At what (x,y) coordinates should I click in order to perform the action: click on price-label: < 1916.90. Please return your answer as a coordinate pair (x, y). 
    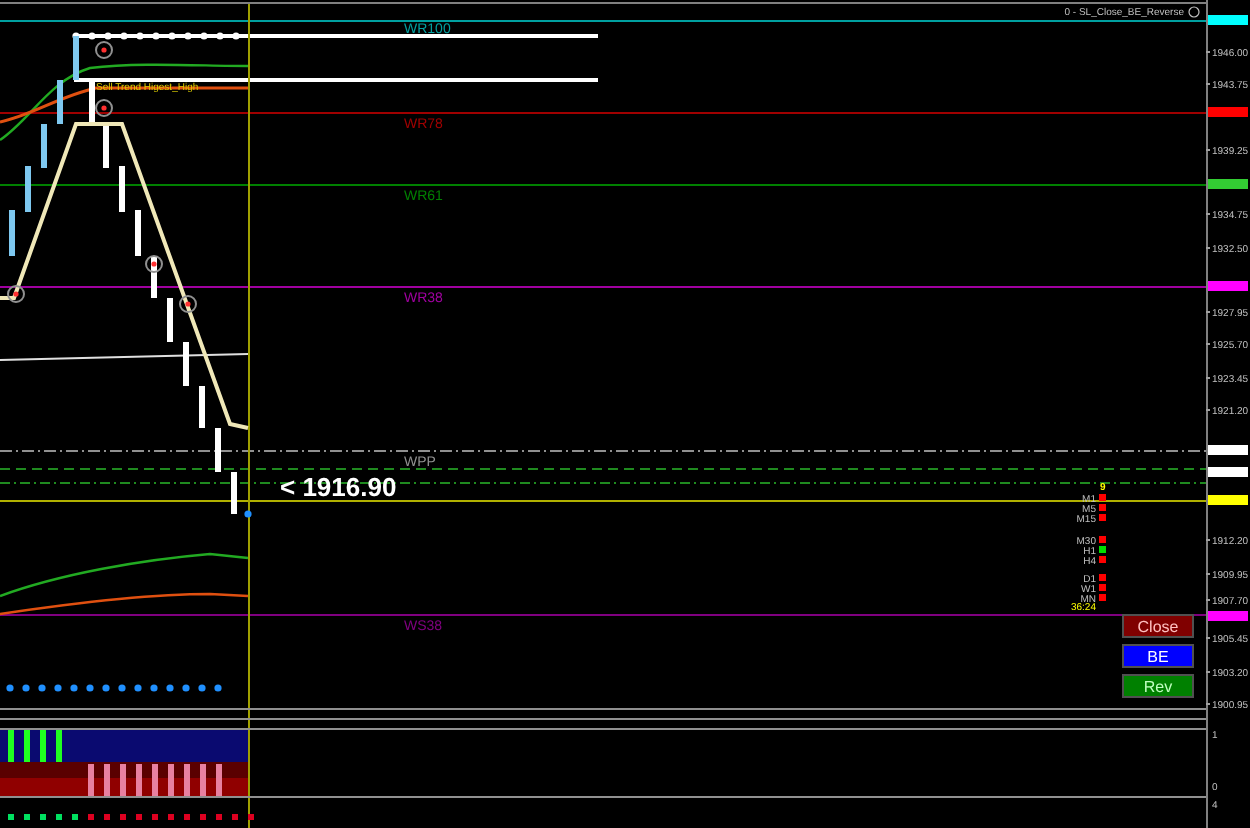
    Looking at the image, I should click on (338, 487).